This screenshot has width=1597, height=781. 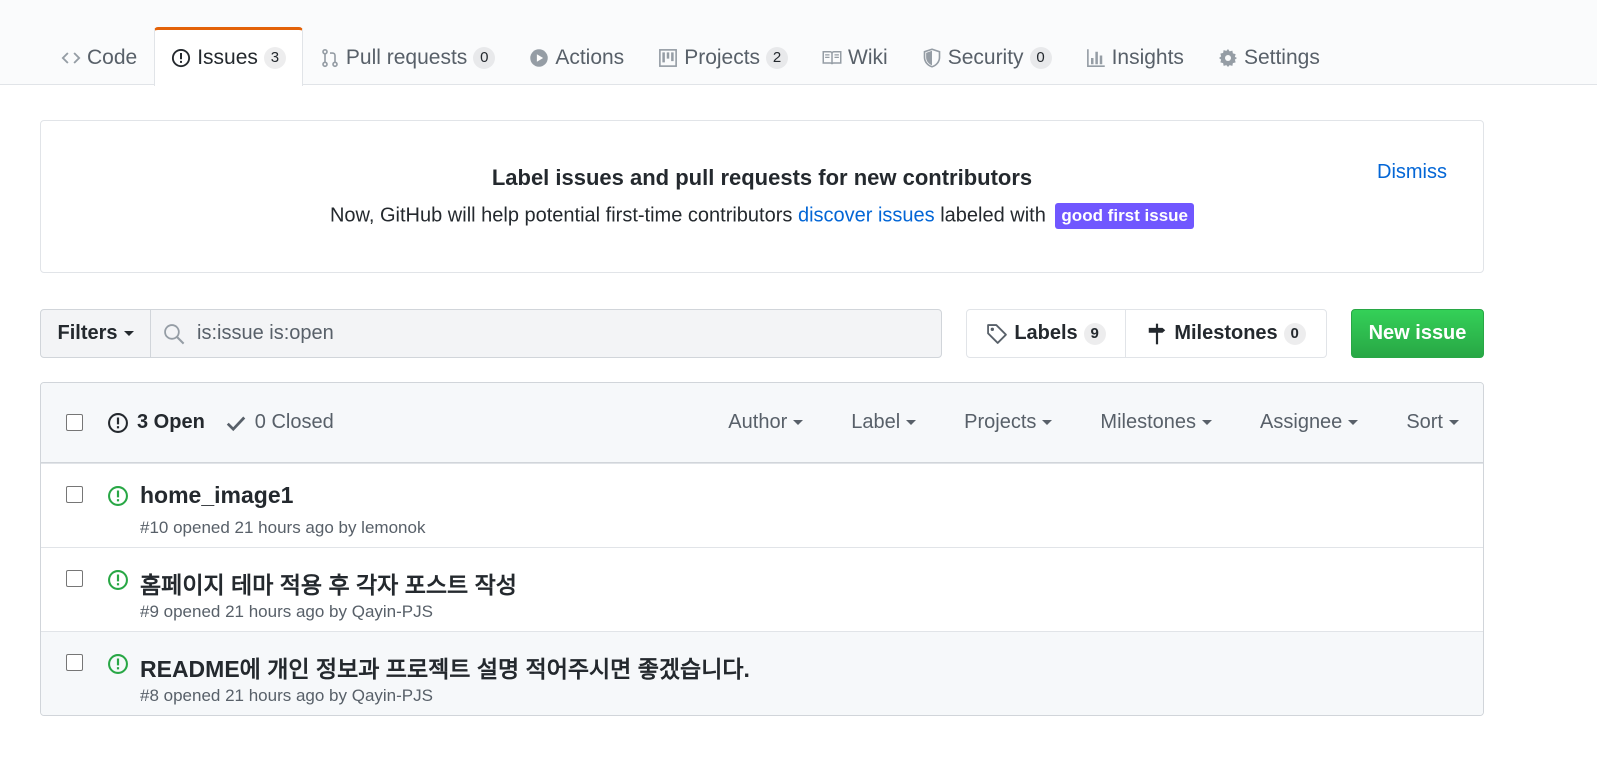 What do you see at coordinates (1147, 57) in the screenshot?
I see `tab-label: Insights` at bounding box center [1147, 57].